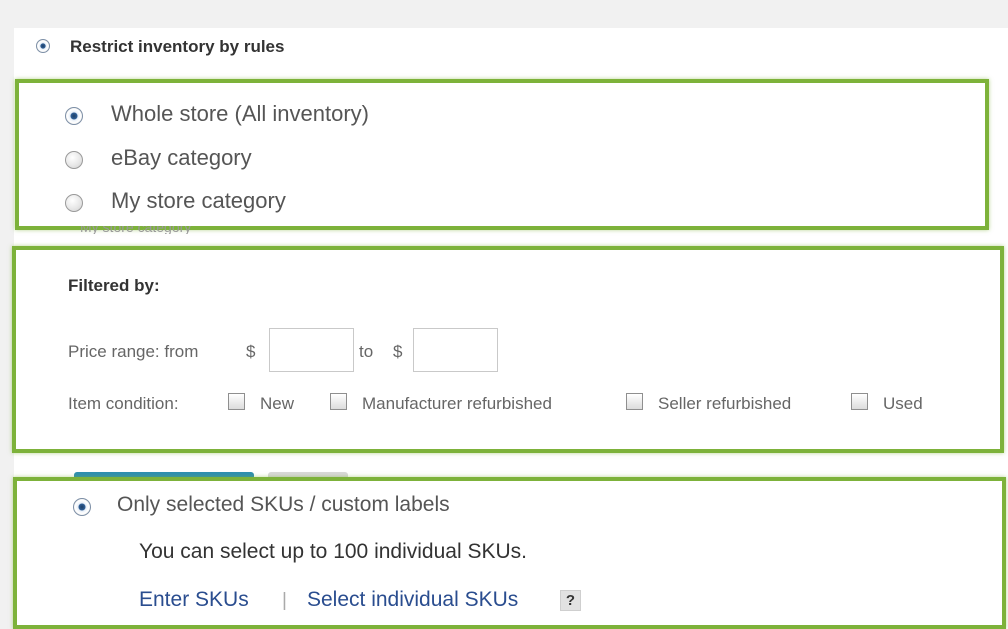 This screenshot has width=1008, height=629. Describe the element at coordinates (240, 113) in the screenshot. I see `scope-label-whole-store: Whole store (All inventory)` at that location.